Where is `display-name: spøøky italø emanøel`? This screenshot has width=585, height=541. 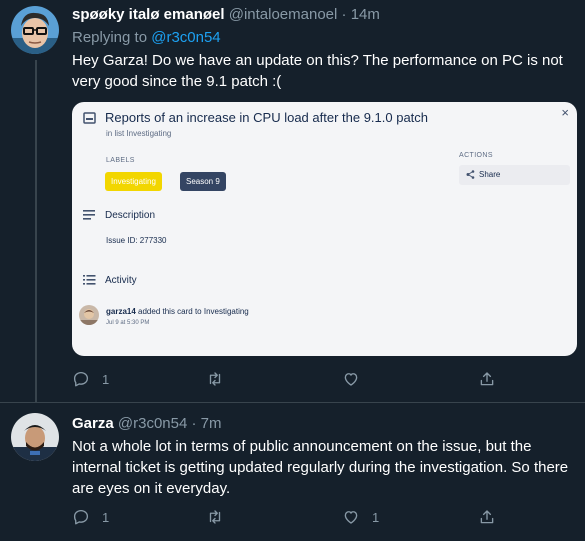 display-name: spøøky italø emanøel is located at coordinates (148, 14).